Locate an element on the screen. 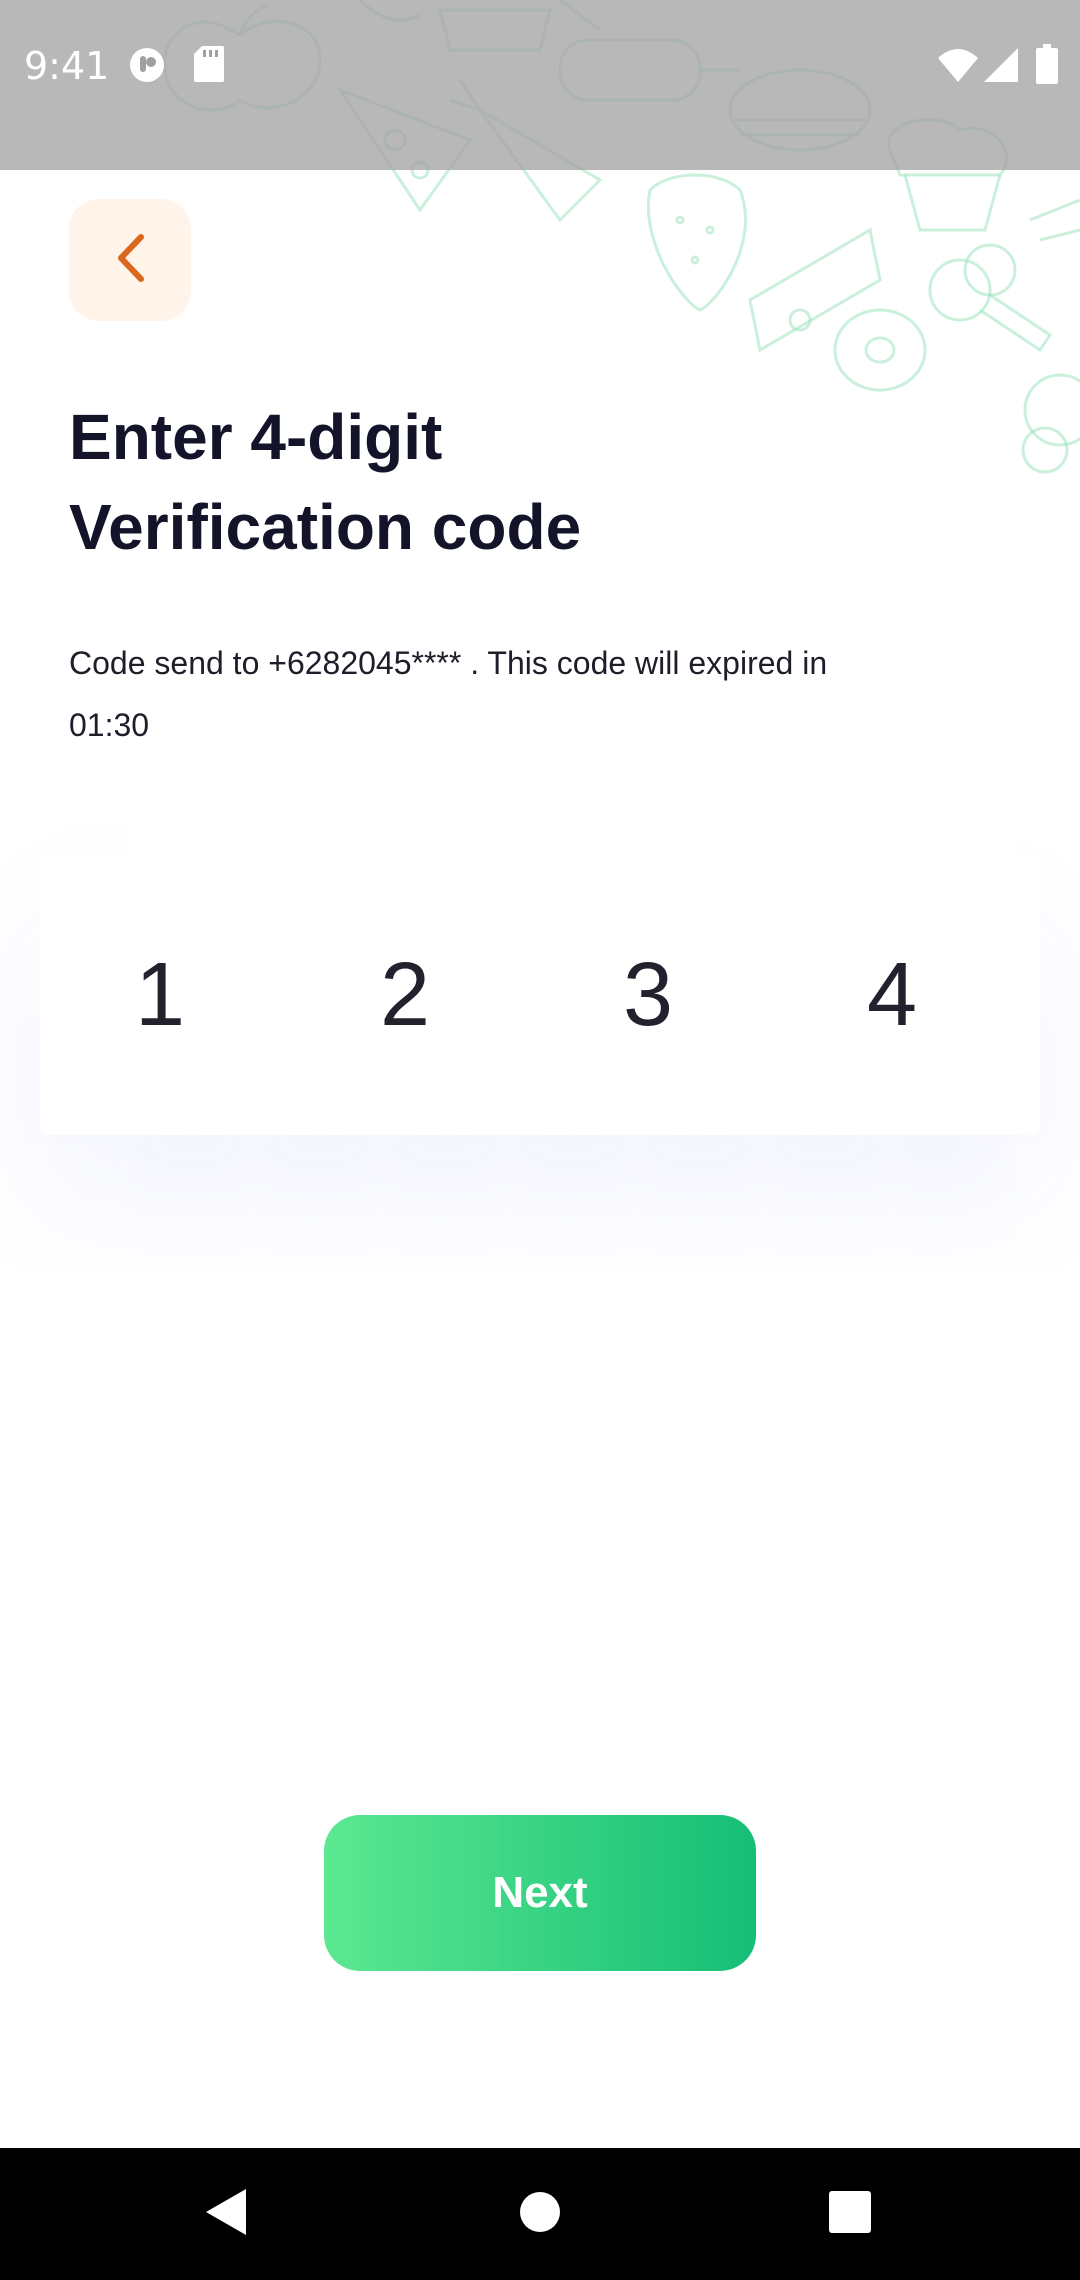 The height and width of the screenshot is (2280, 1080). wifi-icon is located at coordinates (958, 67).